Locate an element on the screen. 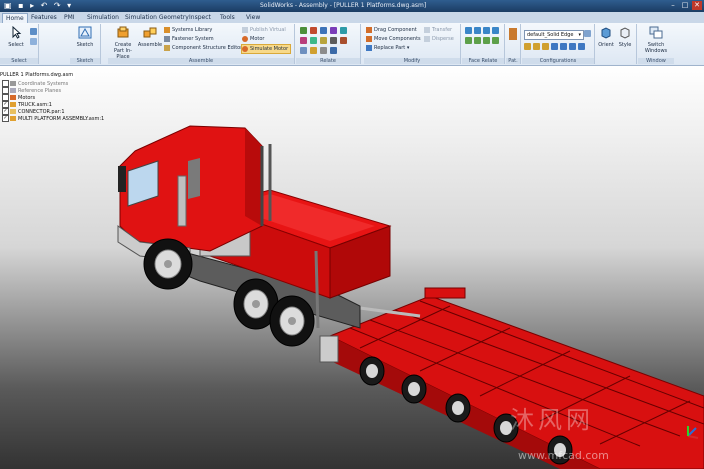 The width and height of the screenshot is (704, 469). tree-item: ✓ CONNECTOR.par:1 is located at coordinates (33, 111).